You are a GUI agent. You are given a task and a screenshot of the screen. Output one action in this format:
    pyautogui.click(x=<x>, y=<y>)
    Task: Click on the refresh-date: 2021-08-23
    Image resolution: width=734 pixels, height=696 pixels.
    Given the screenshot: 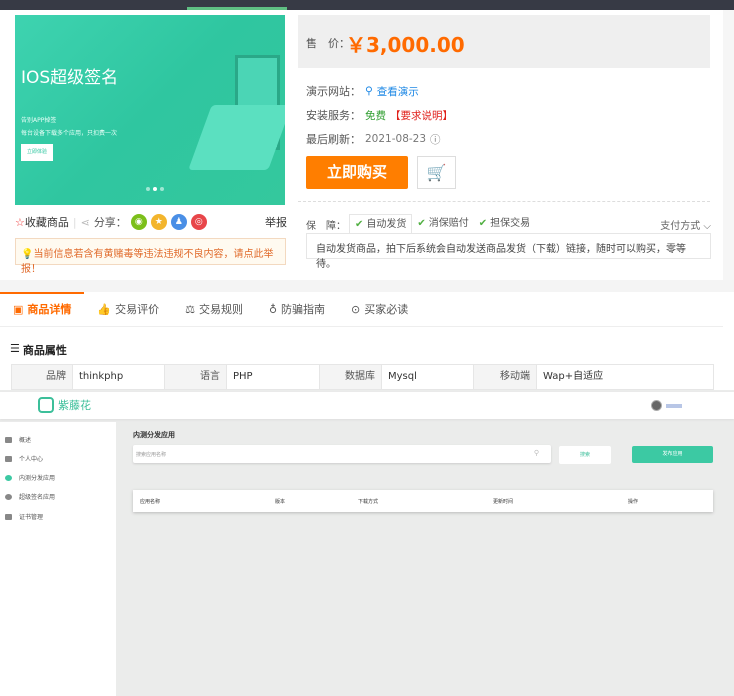 What is the action you would take?
    pyautogui.click(x=396, y=139)
    